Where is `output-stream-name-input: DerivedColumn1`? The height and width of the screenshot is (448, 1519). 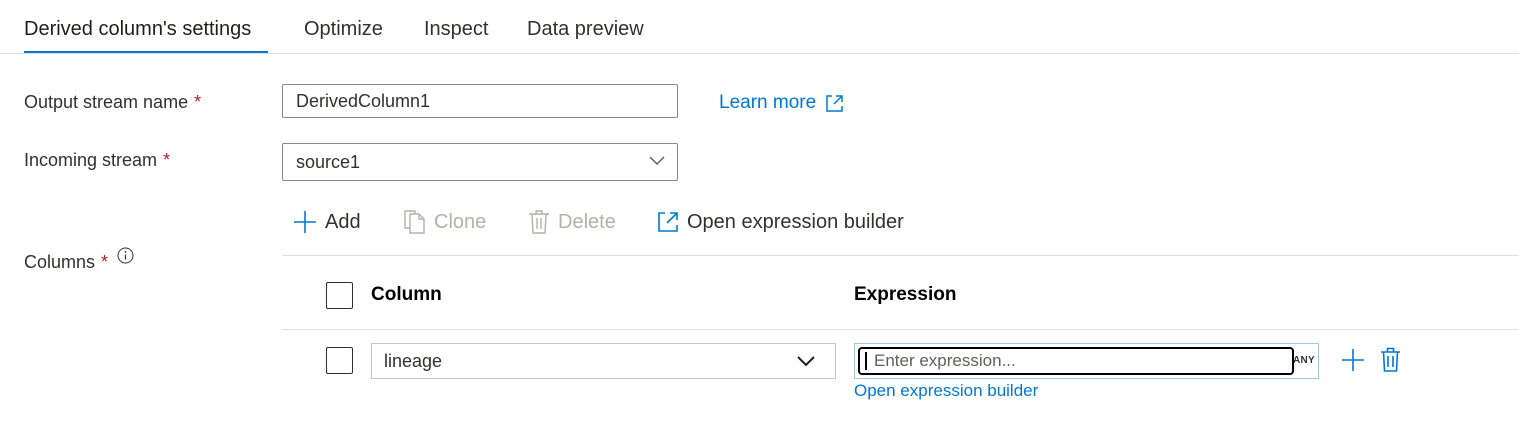 output-stream-name-input: DerivedColumn1 is located at coordinates (480, 101).